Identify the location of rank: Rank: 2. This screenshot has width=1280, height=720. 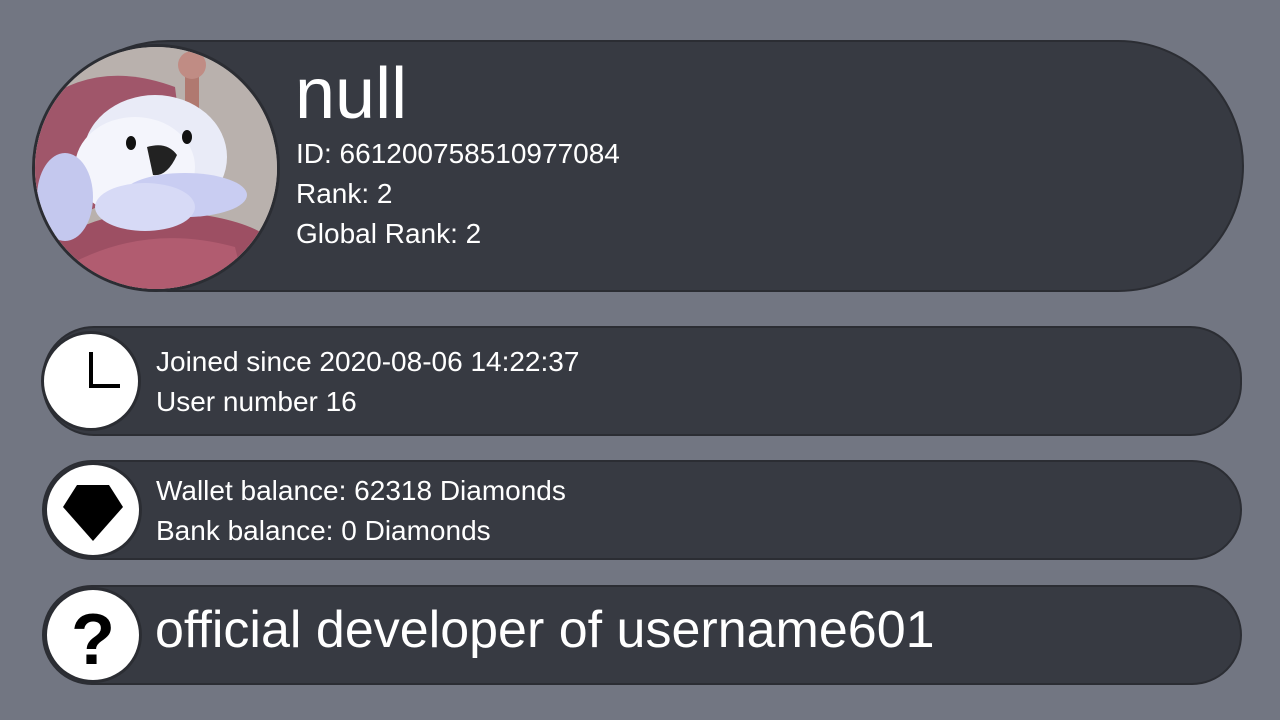
(344, 193).